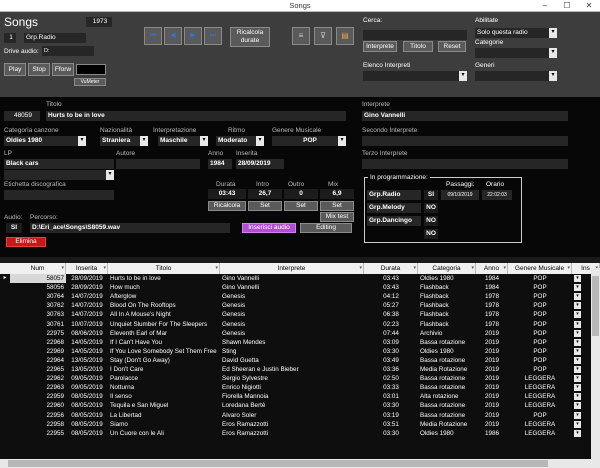  I want to click on table-cell: Notturna, so click(164, 387).